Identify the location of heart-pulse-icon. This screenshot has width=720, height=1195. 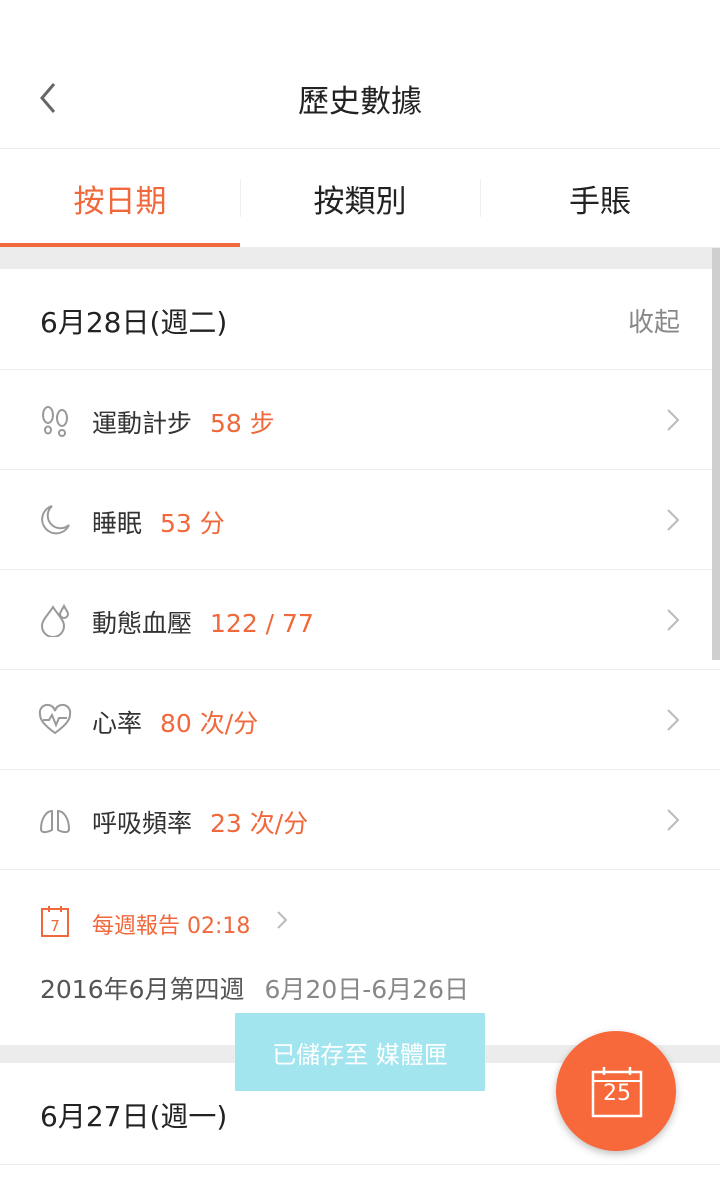
(55, 719).